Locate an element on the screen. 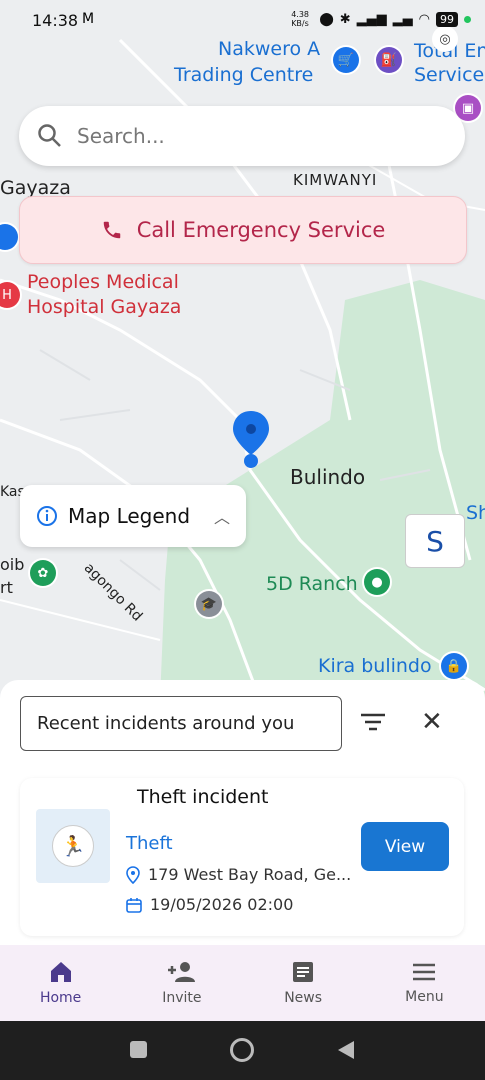  map-label-oib: oib is located at coordinates (12, 564).